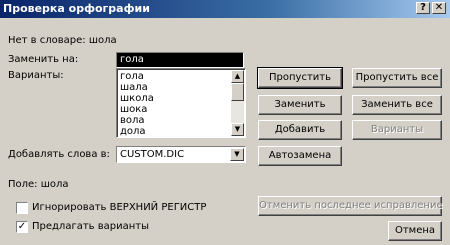 The width and height of the screenshot is (450, 245). What do you see at coordinates (152, 154) in the screenshot?
I see `add-words-to-value: CUSTOM.DIC` at bounding box center [152, 154].